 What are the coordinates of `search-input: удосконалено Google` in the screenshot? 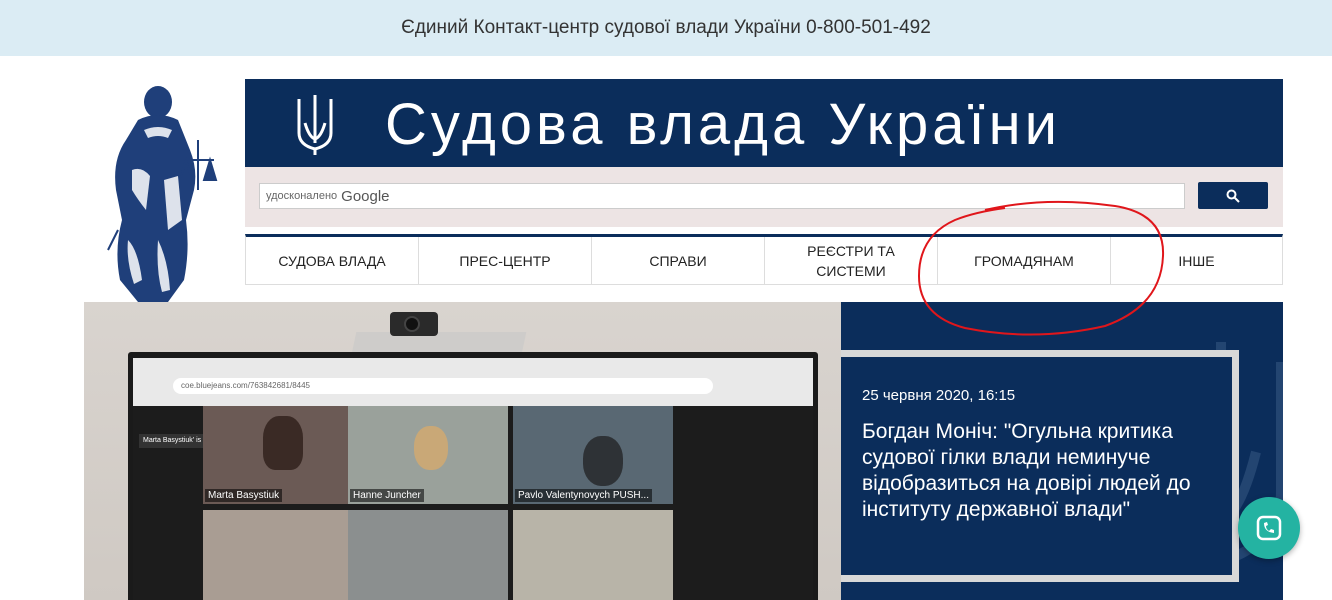 It's located at (722, 196).